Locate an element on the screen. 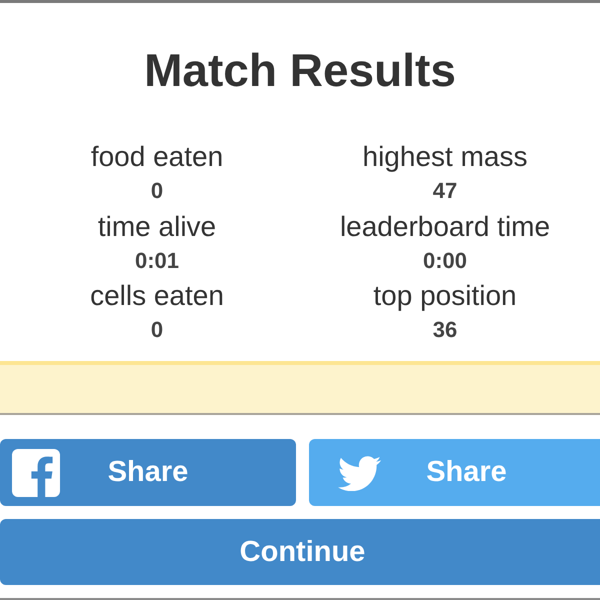 This screenshot has height=600, width=600. dialog-title: Match Results is located at coordinates (300, 70).